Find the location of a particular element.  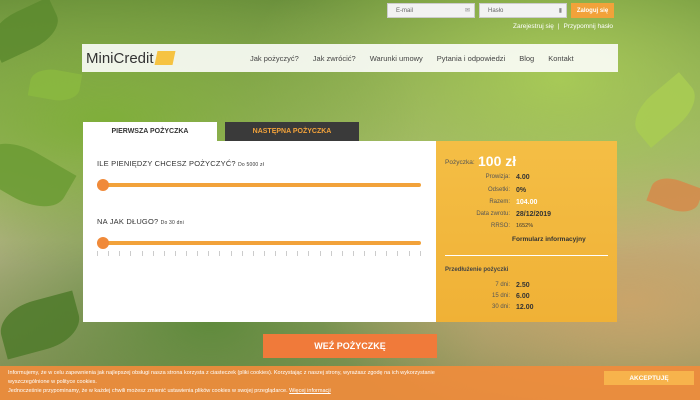

summary-divider is located at coordinates (526, 255).